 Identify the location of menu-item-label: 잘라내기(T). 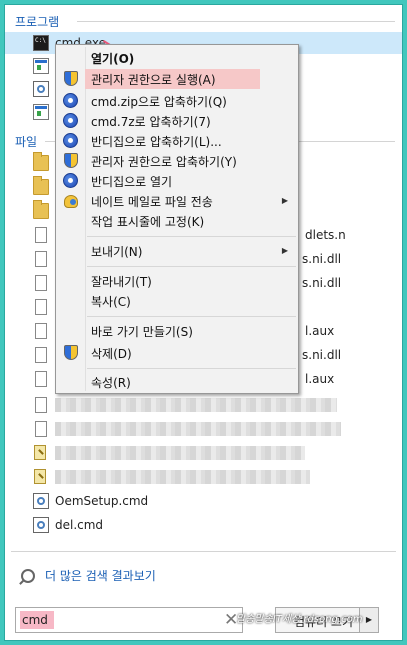
(121, 281).